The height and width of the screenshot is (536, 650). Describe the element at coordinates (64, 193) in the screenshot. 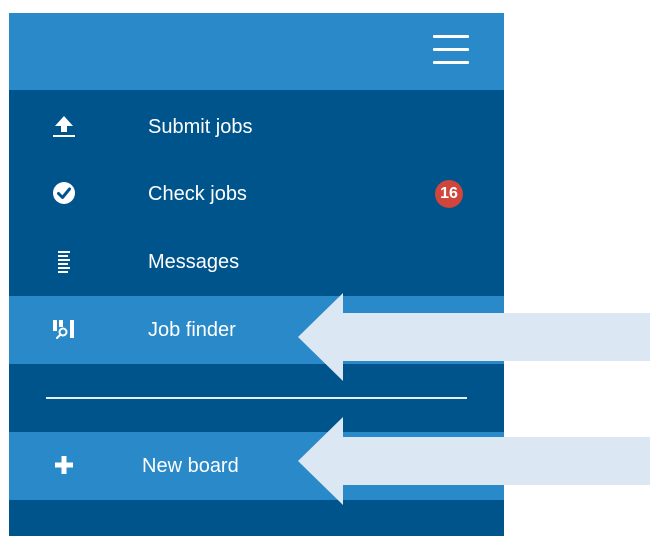

I see `check-circle-icon` at that location.